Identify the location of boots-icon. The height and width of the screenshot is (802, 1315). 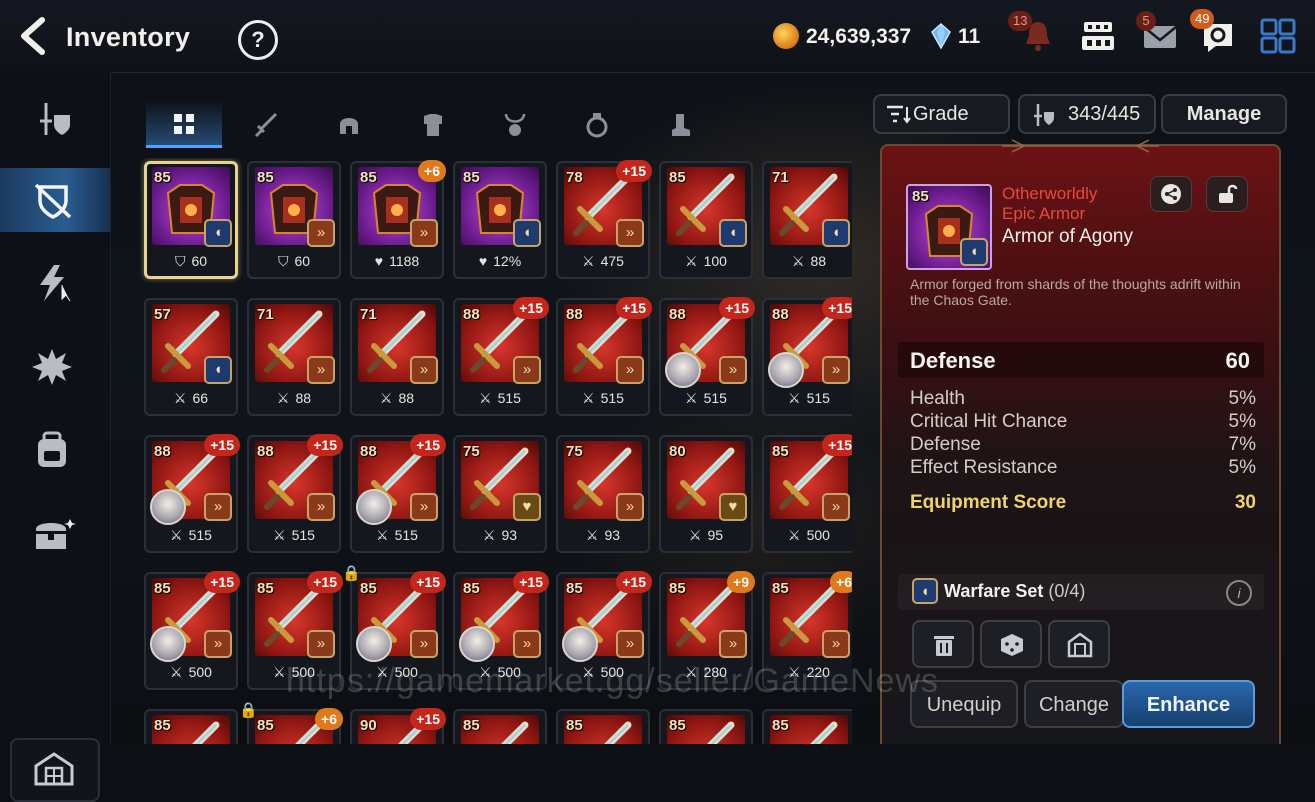
(681, 125).